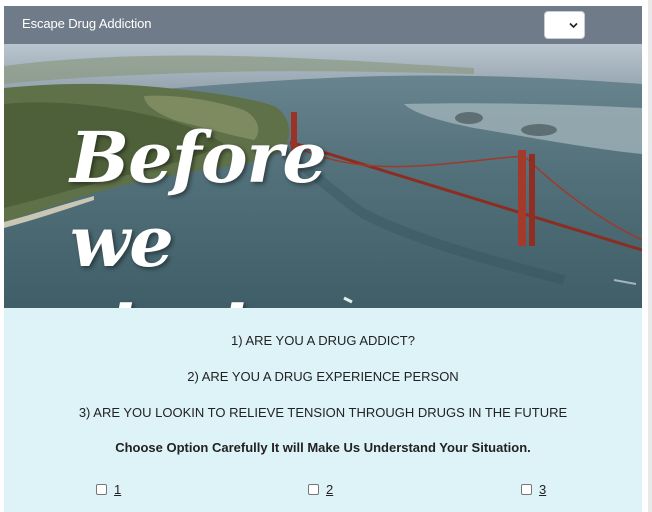 This screenshot has width=652, height=512. What do you see at coordinates (542, 489) in the screenshot?
I see `option-3-label: 3` at bounding box center [542, 489].